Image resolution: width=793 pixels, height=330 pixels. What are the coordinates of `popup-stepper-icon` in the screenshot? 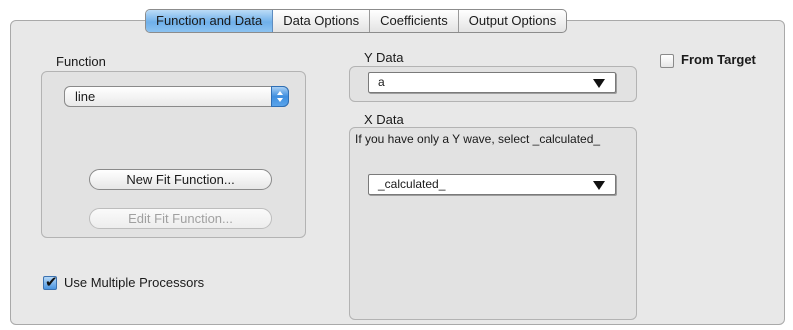 It's located at (280, 96).